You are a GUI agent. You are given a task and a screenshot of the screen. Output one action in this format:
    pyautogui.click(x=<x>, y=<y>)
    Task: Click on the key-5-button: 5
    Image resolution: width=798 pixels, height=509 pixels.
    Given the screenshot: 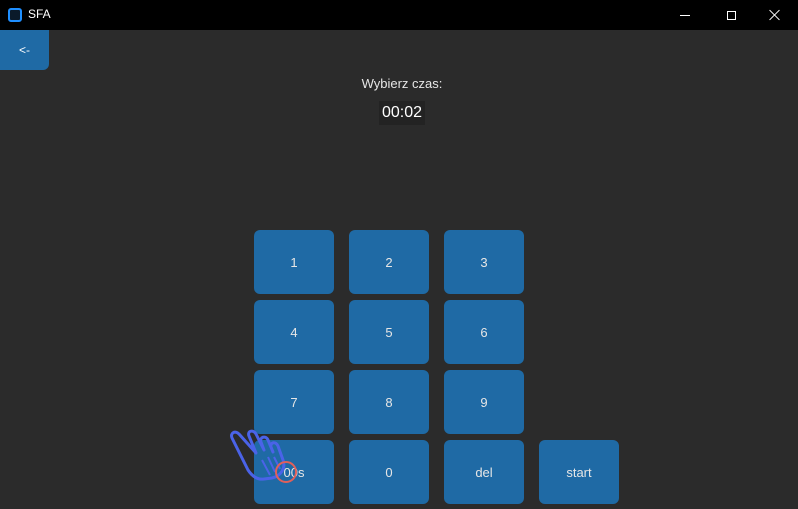 What is the action you would take?
    pyautogui.click(x=389, y=332)
    